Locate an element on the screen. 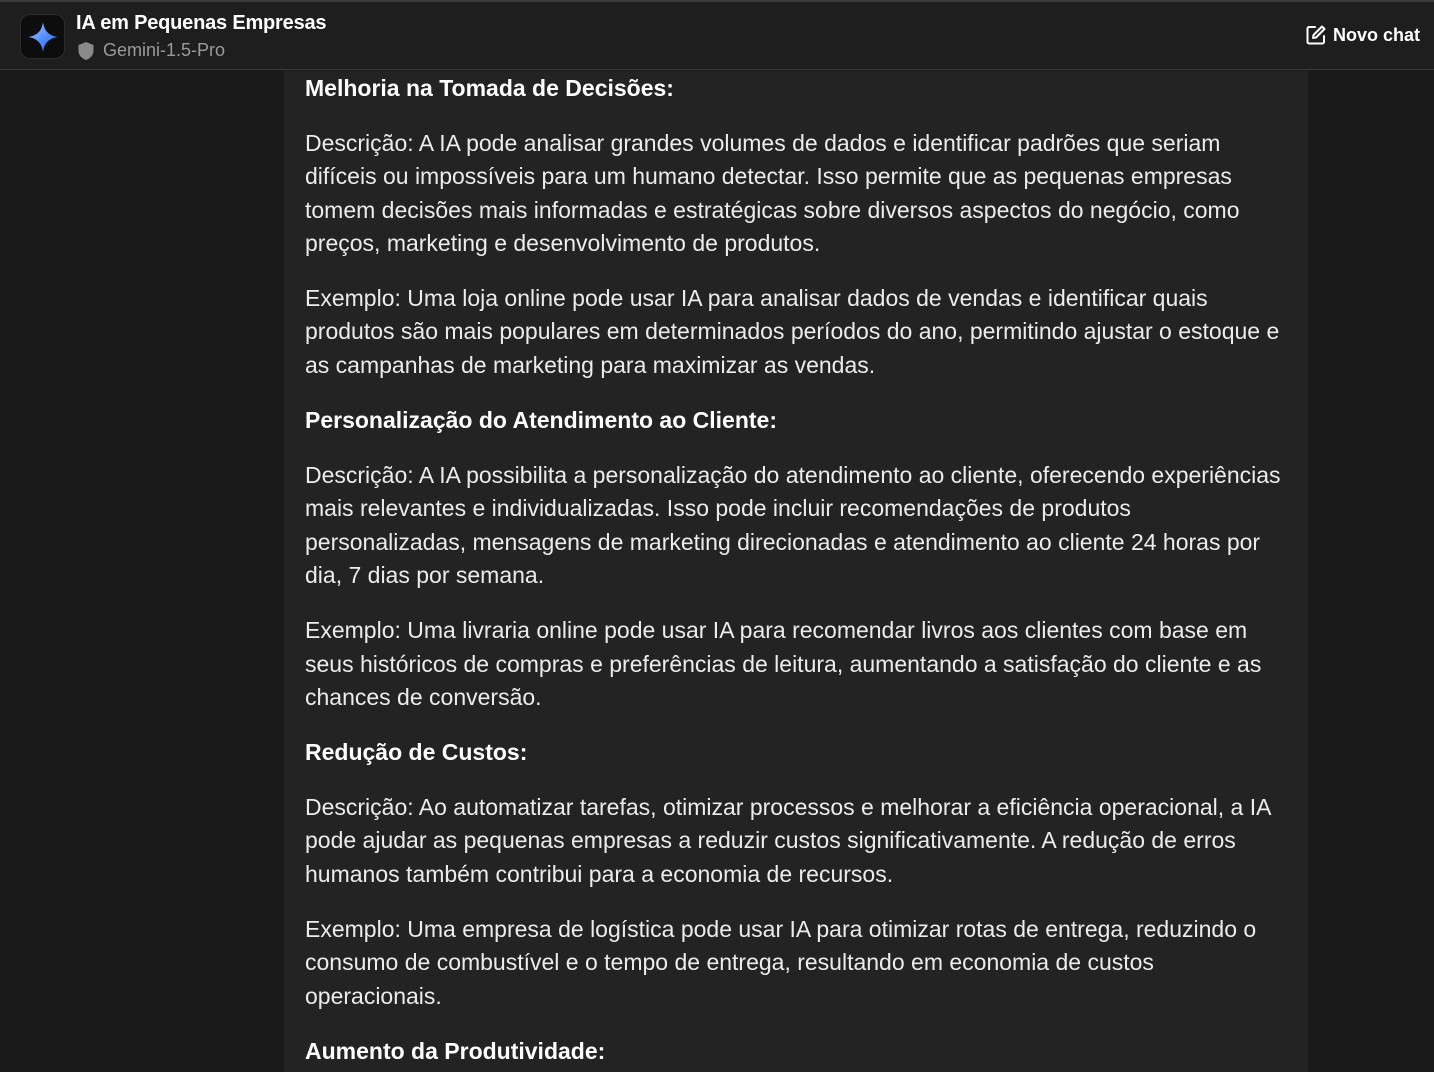  chat-title: IA em Pequenas Empresas is located at coordinates (201, 23).